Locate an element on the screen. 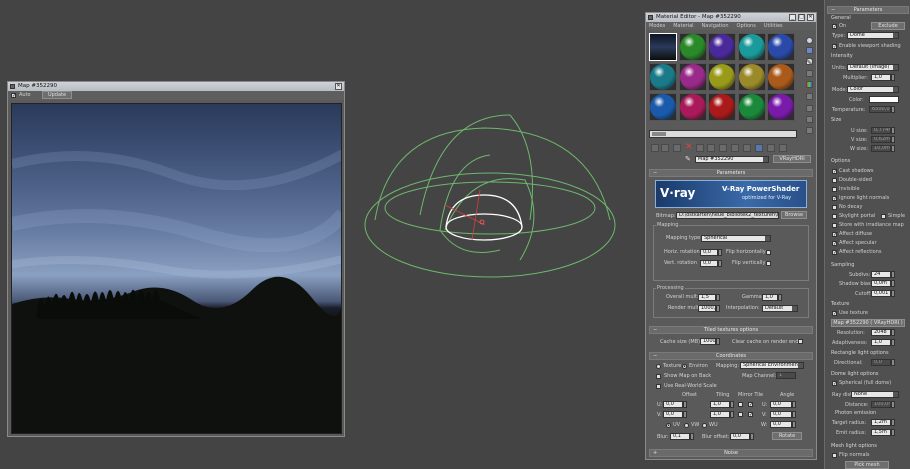 The height and width of the screenshot is (469, 910). close-icon: ✕ is located at coordinates (810, 17).